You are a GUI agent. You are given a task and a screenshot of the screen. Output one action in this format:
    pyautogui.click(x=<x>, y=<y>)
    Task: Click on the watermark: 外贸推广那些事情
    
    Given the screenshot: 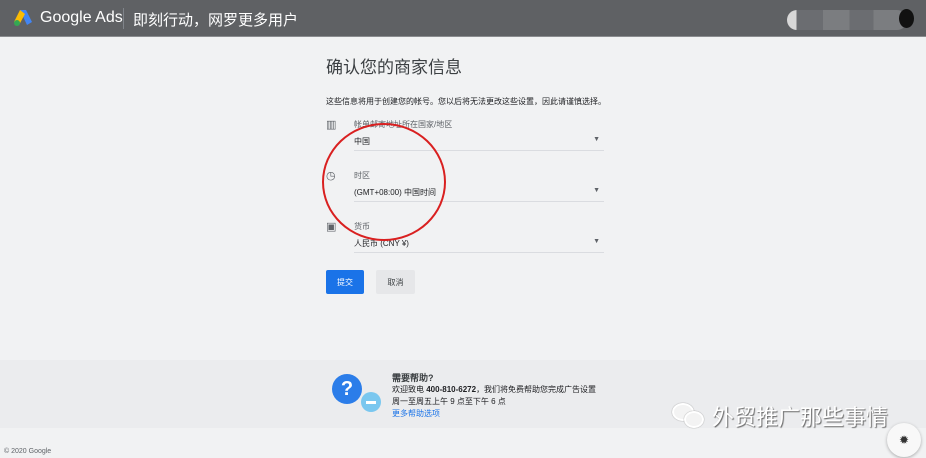 What is the action you would take?
    pyautogui.click(x=780, y=416)
    